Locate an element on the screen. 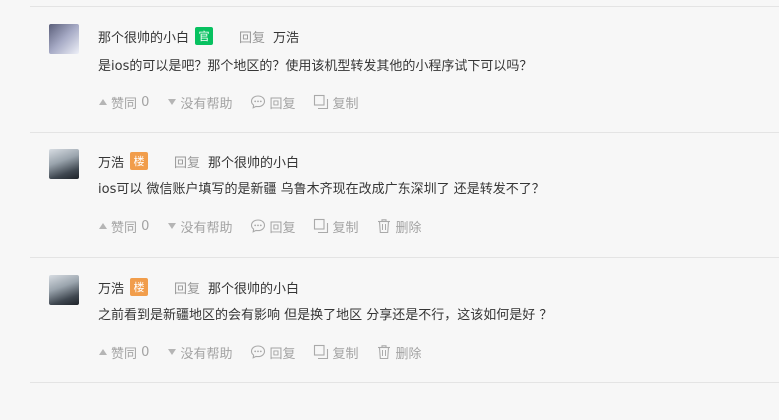  comment-header: 那个很帅的小白 官 回复 万浩 is located at coordinates (198, 36).